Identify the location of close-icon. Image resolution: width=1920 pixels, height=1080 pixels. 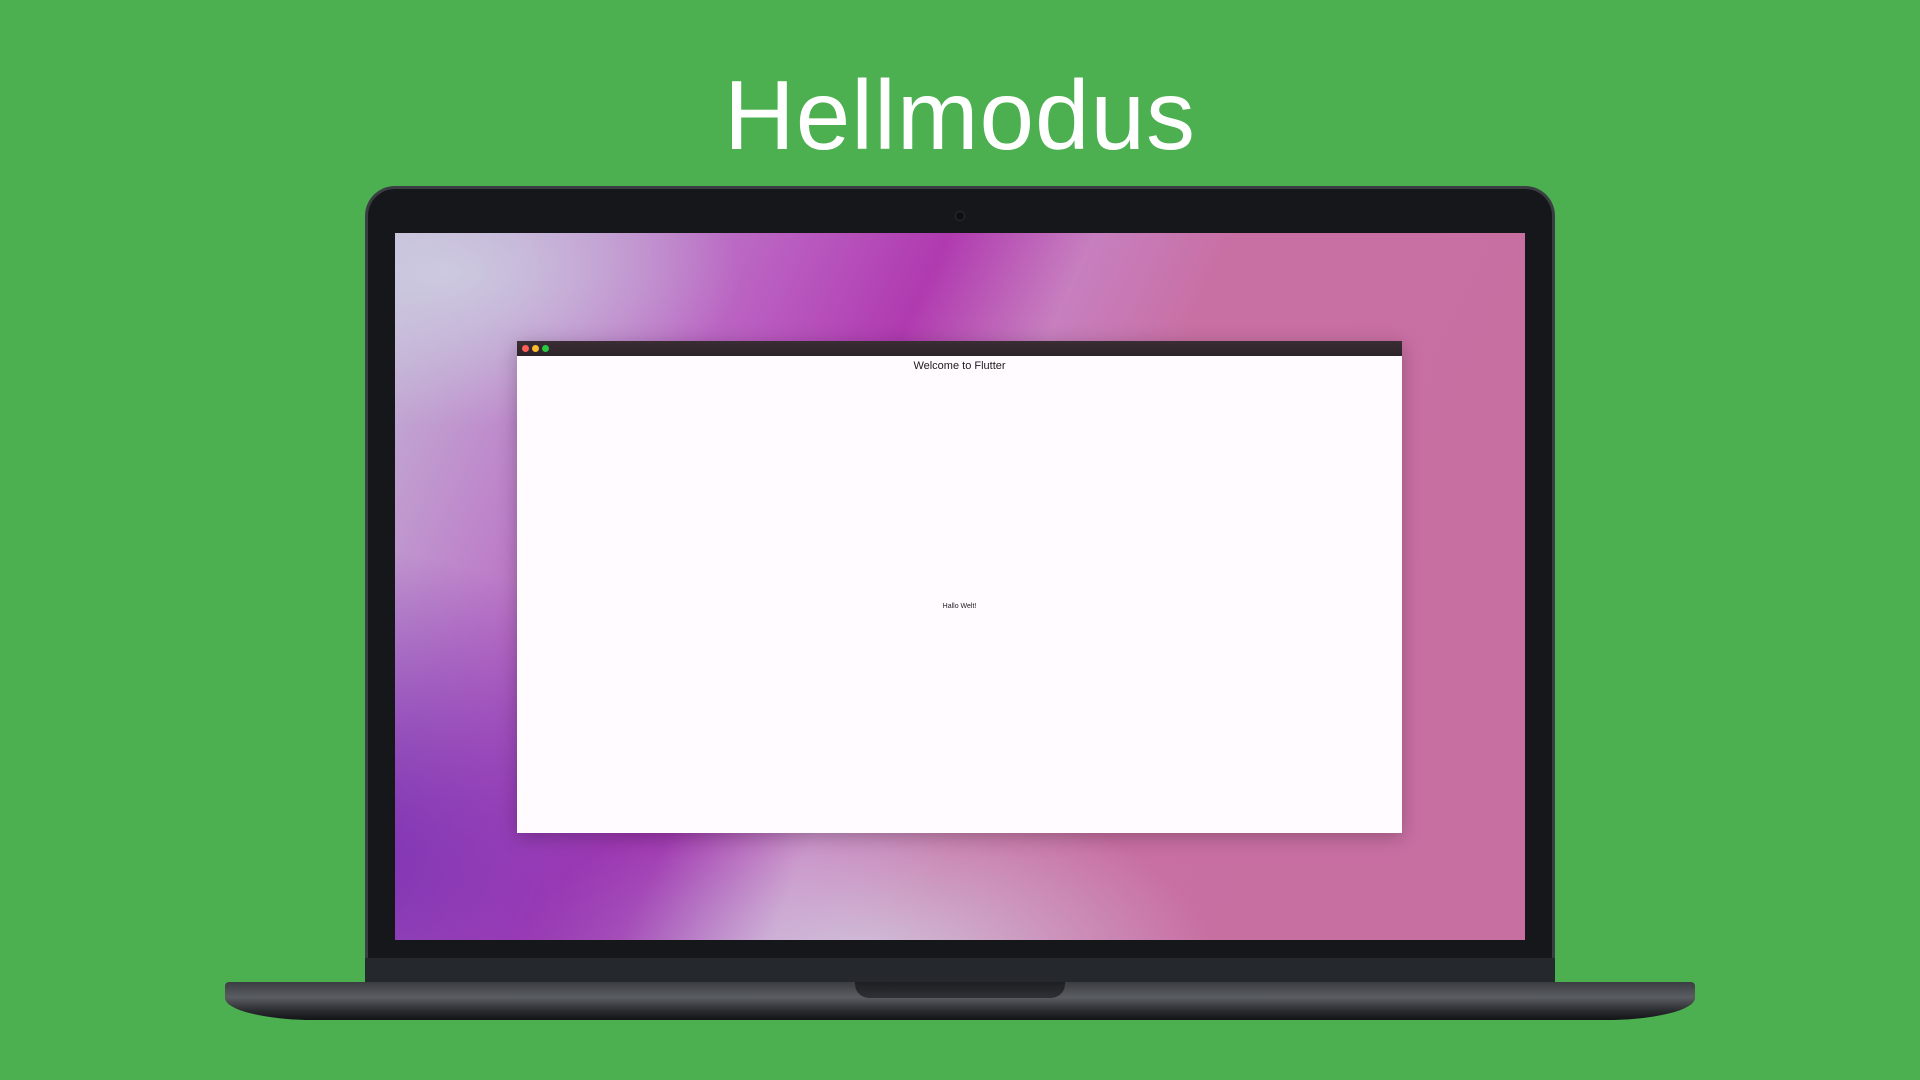
(525, 348).